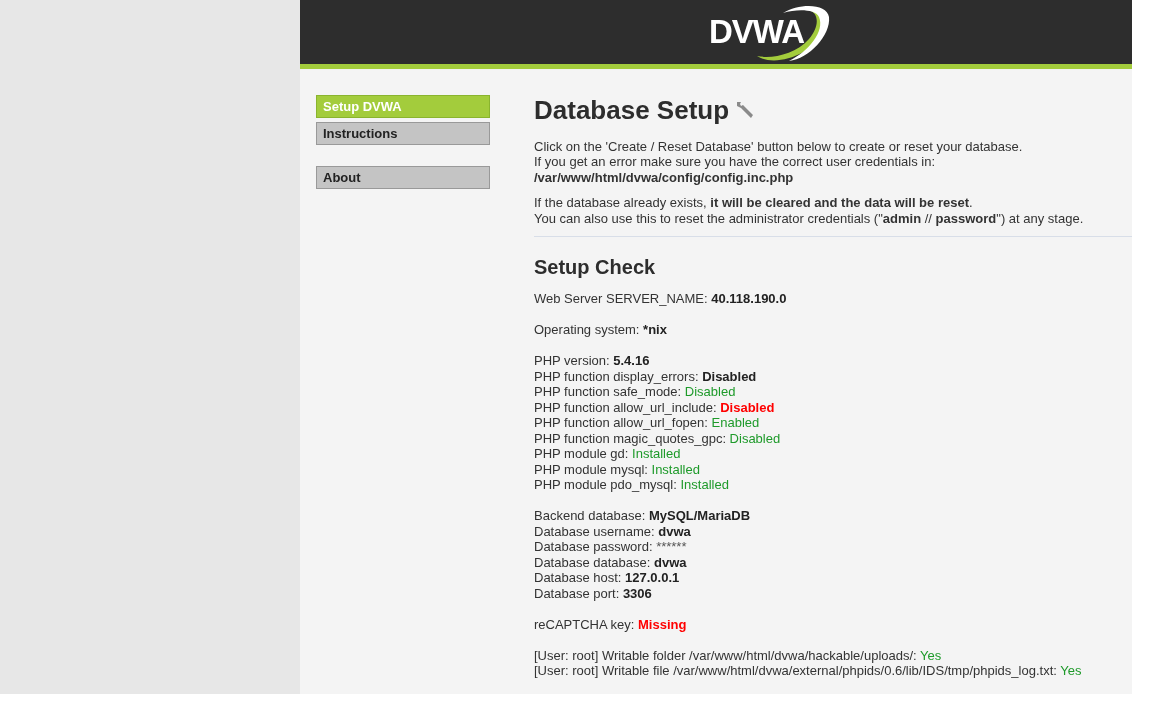 The image size is (1154, 706). Describe the element at coordinates (808, 671) in the screenshot. I see `check-line: [User: root] Writable file /var/www/html/dvwa/external/phpids/0.6/lib/IDS/tmp/phpids_log.txt: Yes` at that location.